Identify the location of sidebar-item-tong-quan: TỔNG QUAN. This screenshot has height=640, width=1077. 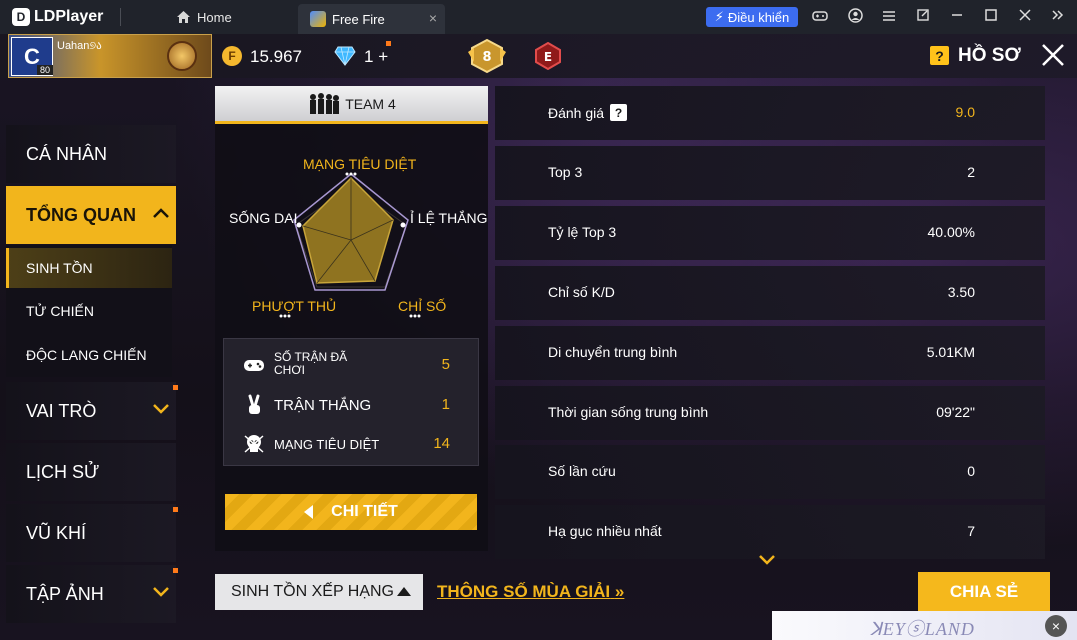
(91, 215).